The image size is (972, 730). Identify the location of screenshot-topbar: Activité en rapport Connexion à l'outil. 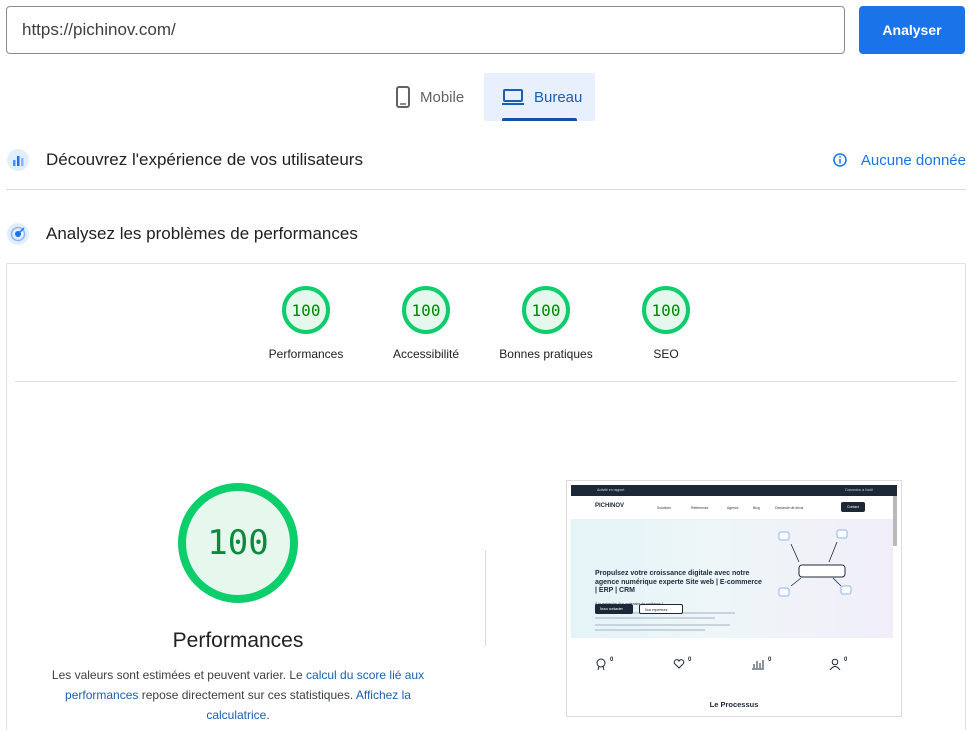
(734, 490).